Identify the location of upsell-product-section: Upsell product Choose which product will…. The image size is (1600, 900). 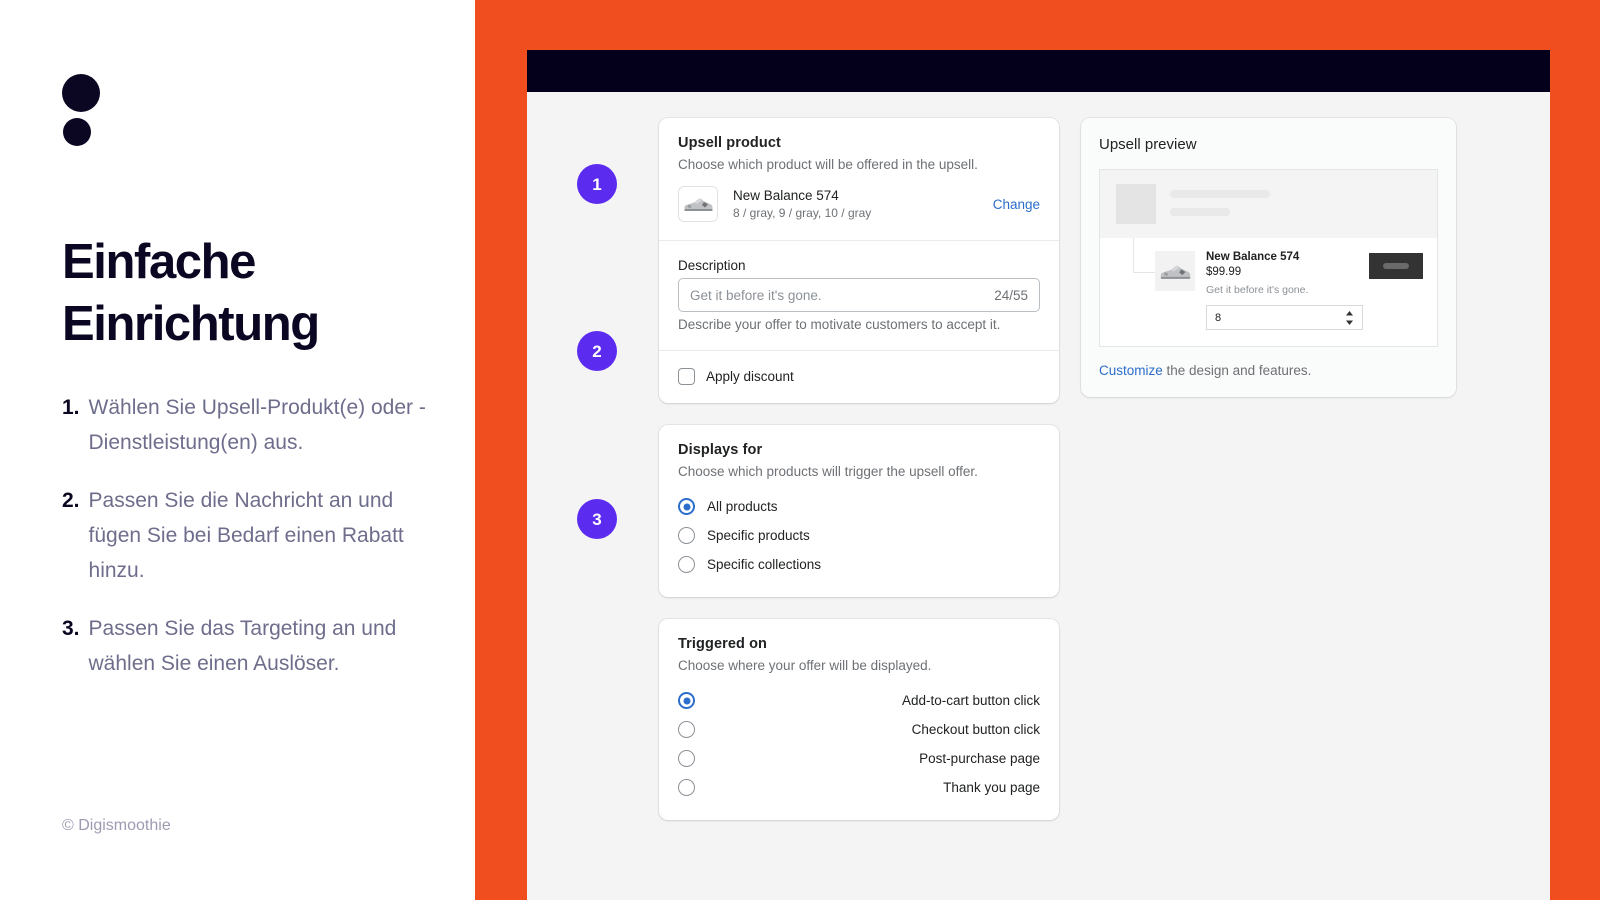
(859, 179).